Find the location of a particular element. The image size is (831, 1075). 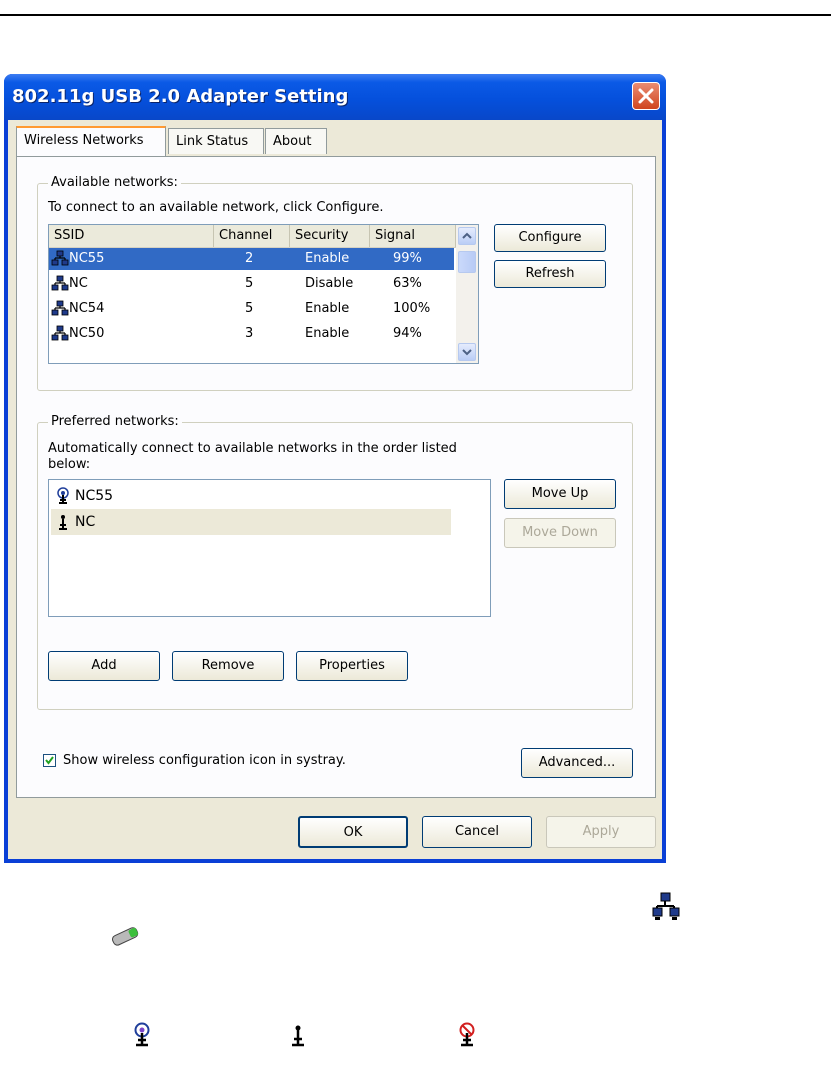

tab-link-status: Link Status is located at coordinates (216, 141).